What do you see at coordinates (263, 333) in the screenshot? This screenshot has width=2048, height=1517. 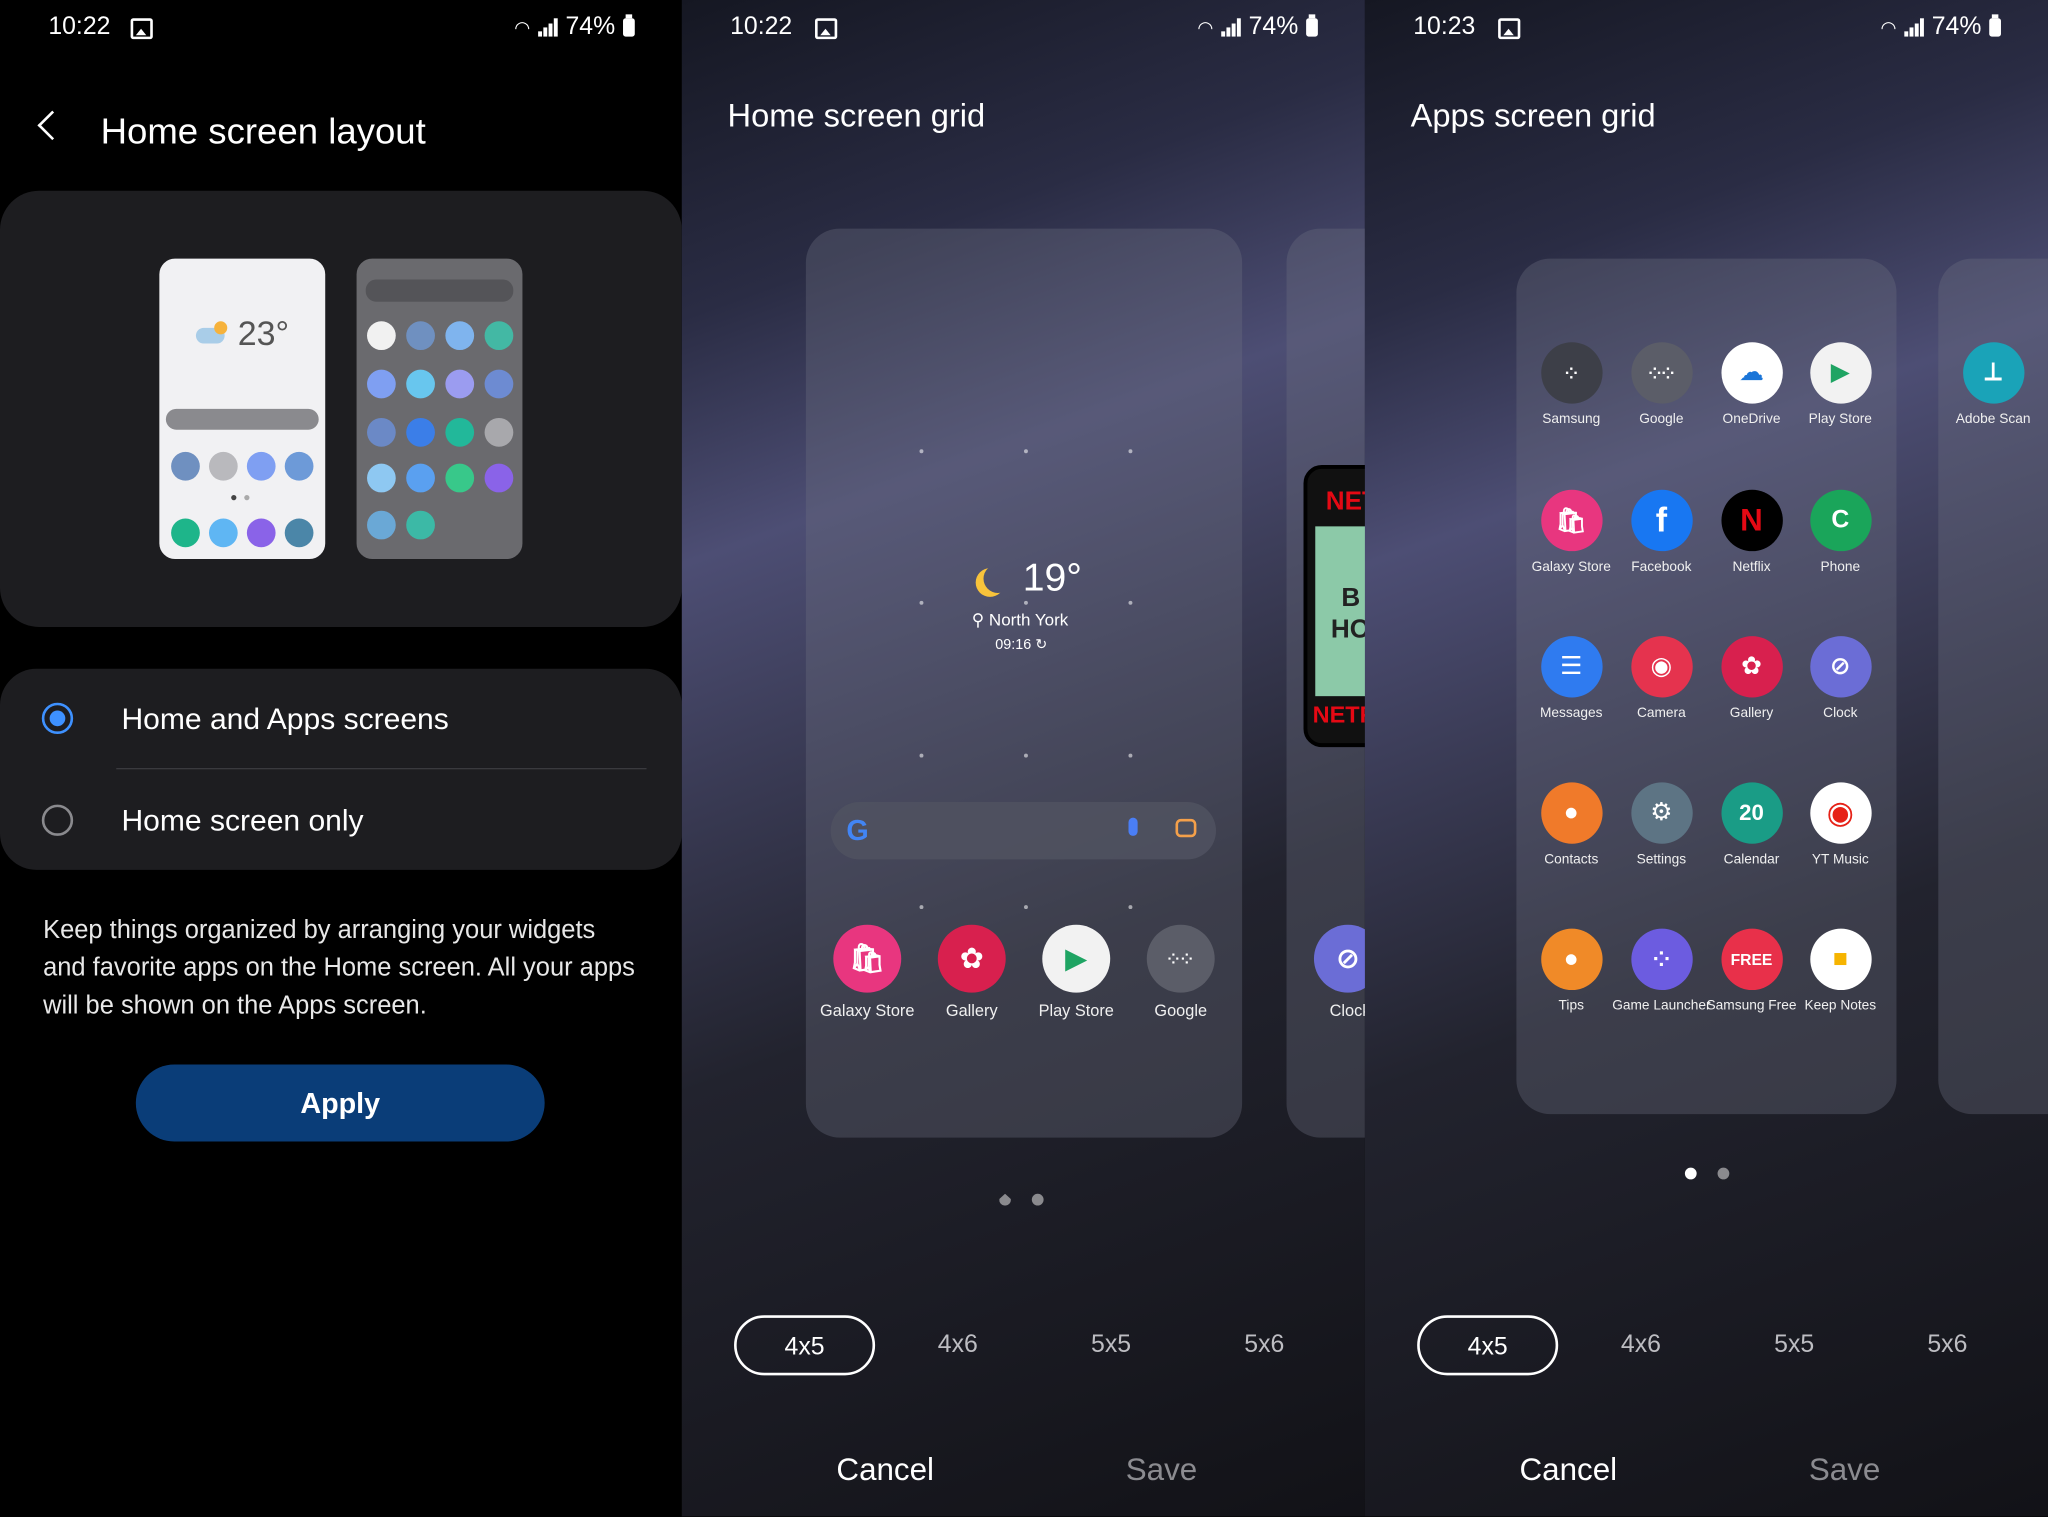 I see `preview-temp: 23°` at bounding box center [263, 333].